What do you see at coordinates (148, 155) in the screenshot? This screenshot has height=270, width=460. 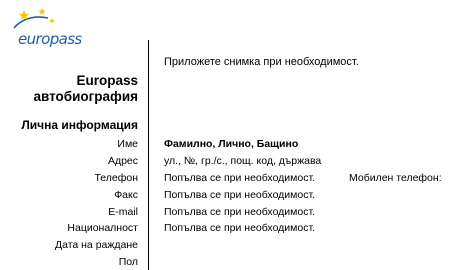 I see `column-divider` at bounding box center [148, 155].